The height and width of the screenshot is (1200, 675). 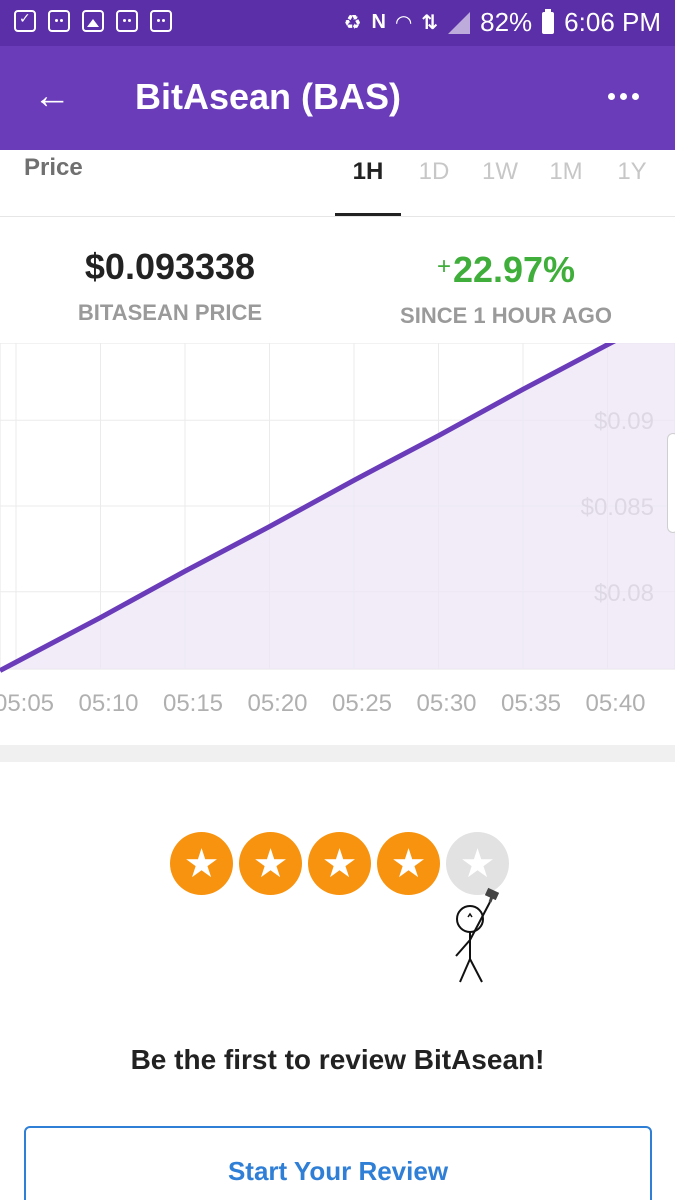 I want to click on signal-icon, so click(x=459, y=22).